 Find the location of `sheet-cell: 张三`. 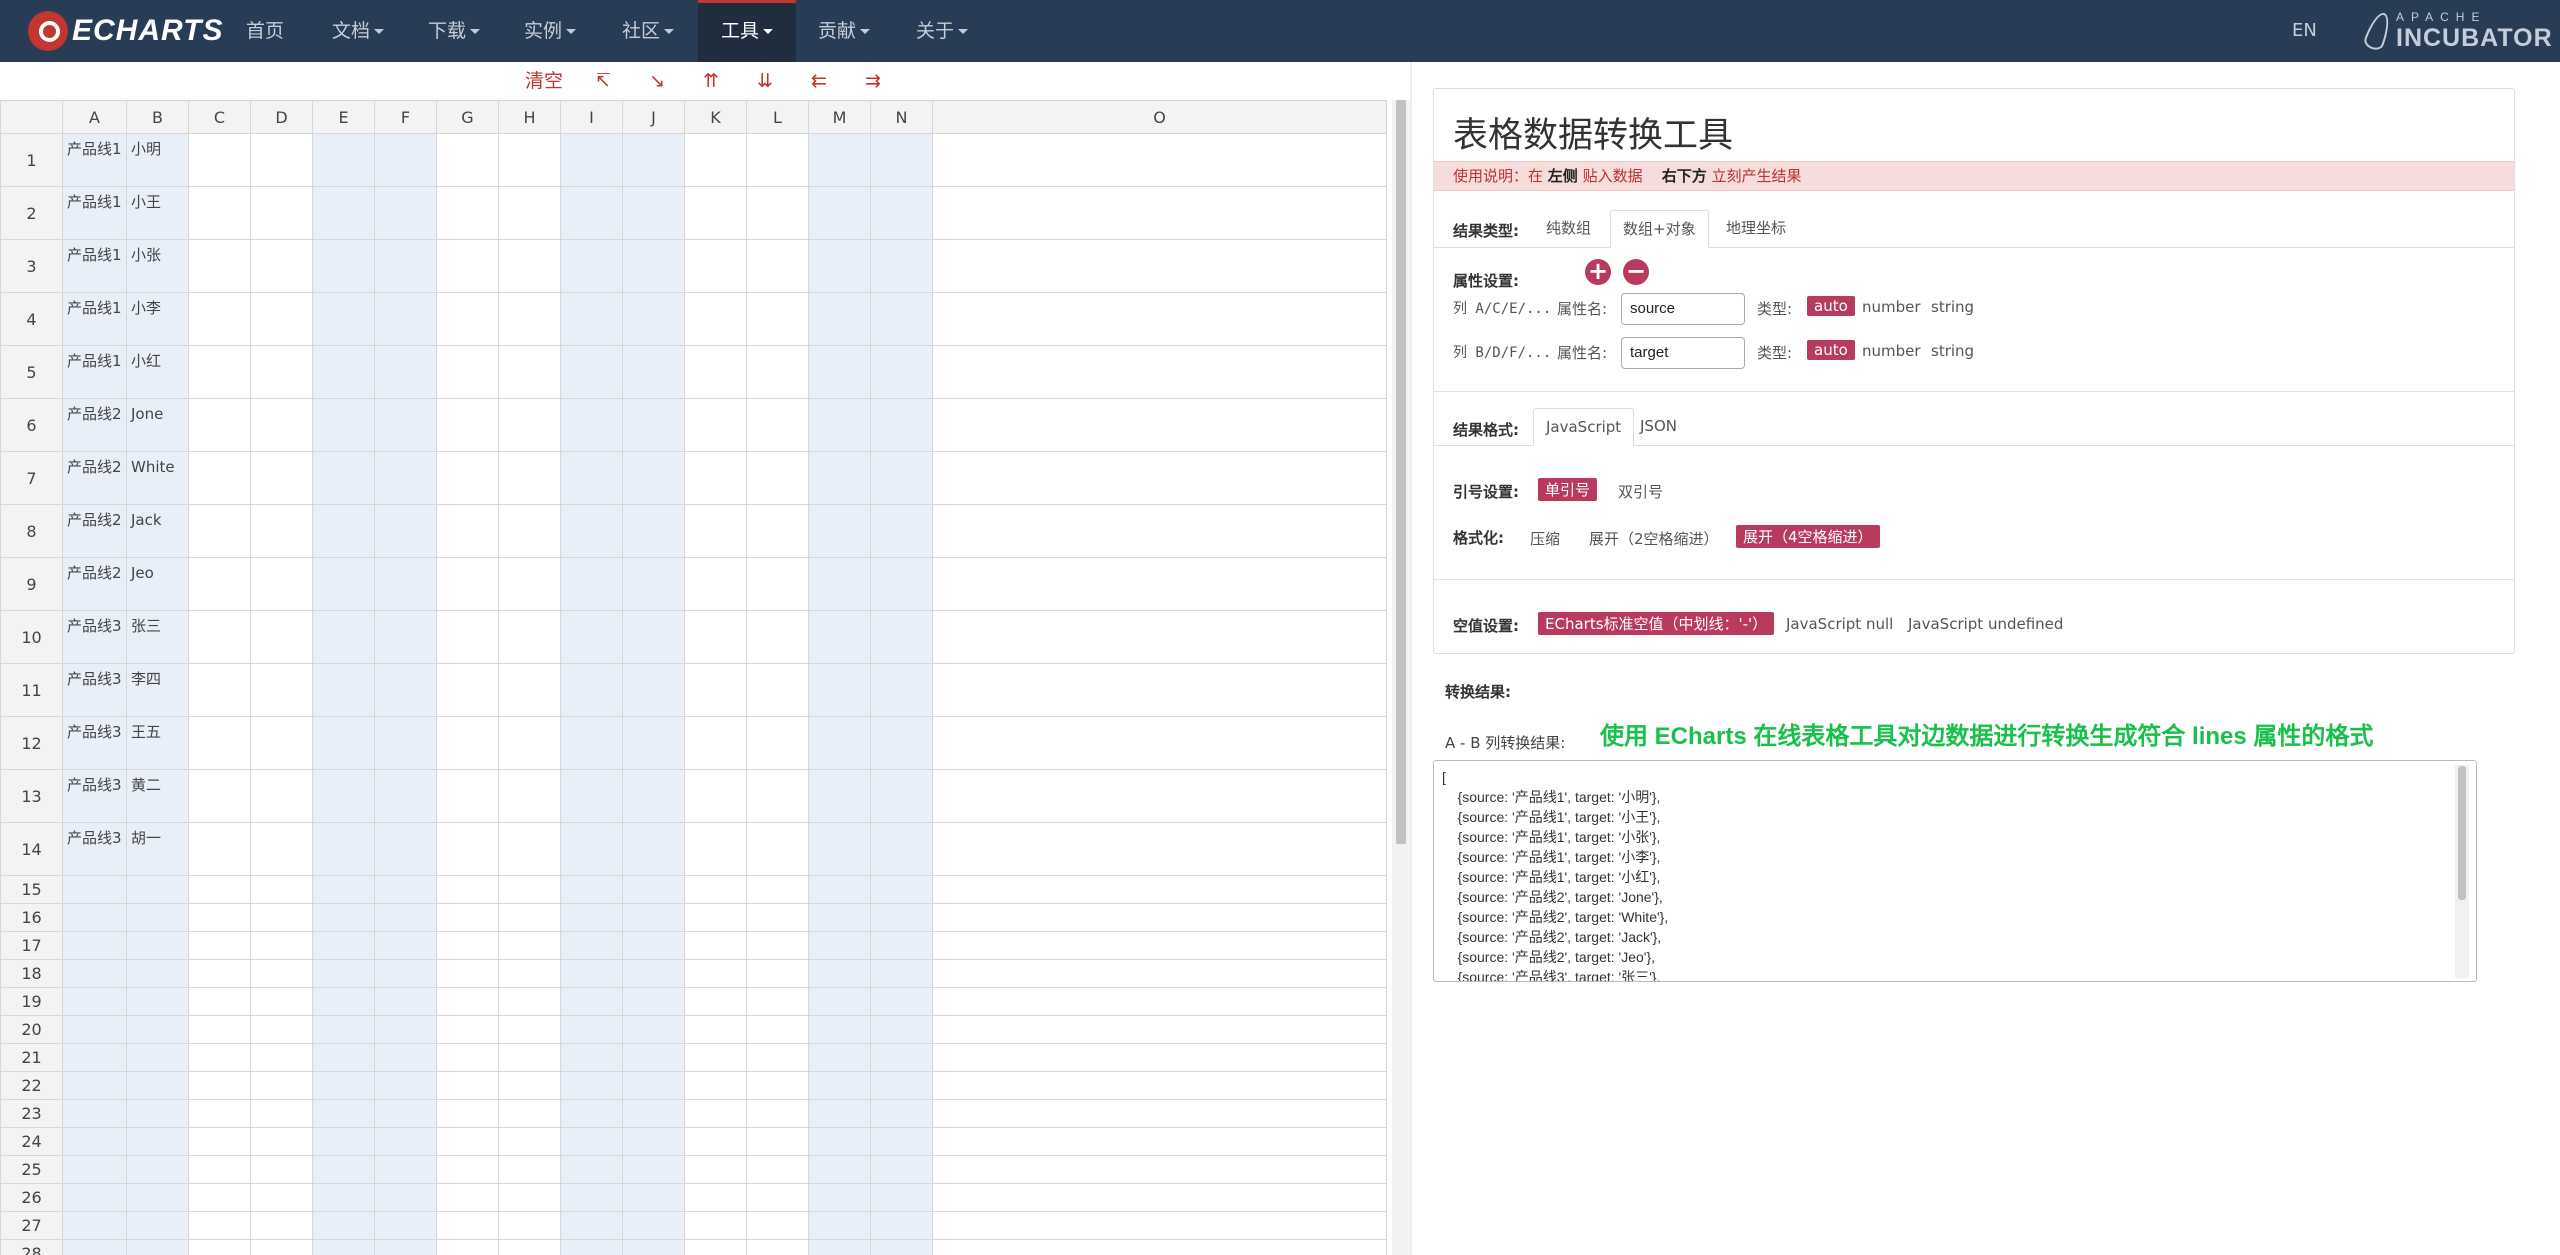

sheet-cell: 张三 is located at coordinates (157, 637).